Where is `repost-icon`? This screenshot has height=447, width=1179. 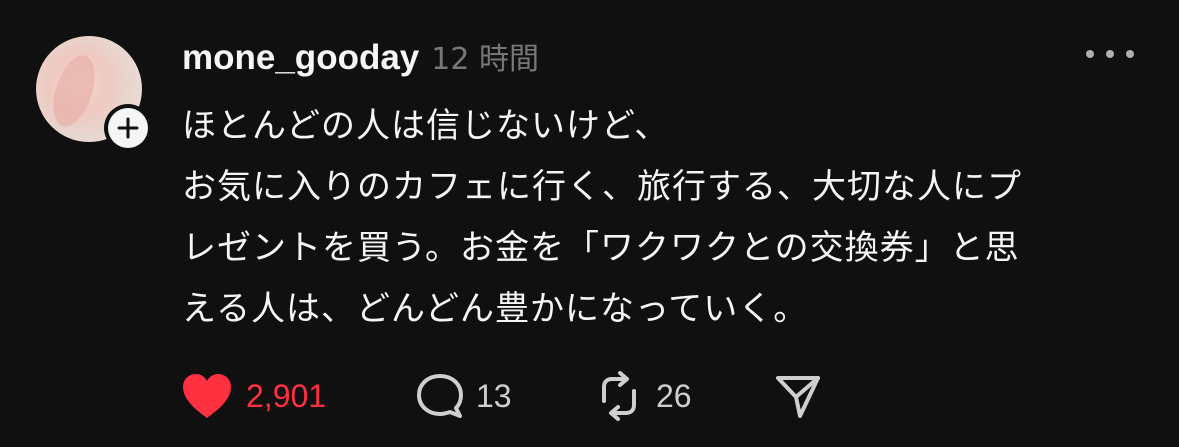
repost-icon is located at coordinates (619, 396).